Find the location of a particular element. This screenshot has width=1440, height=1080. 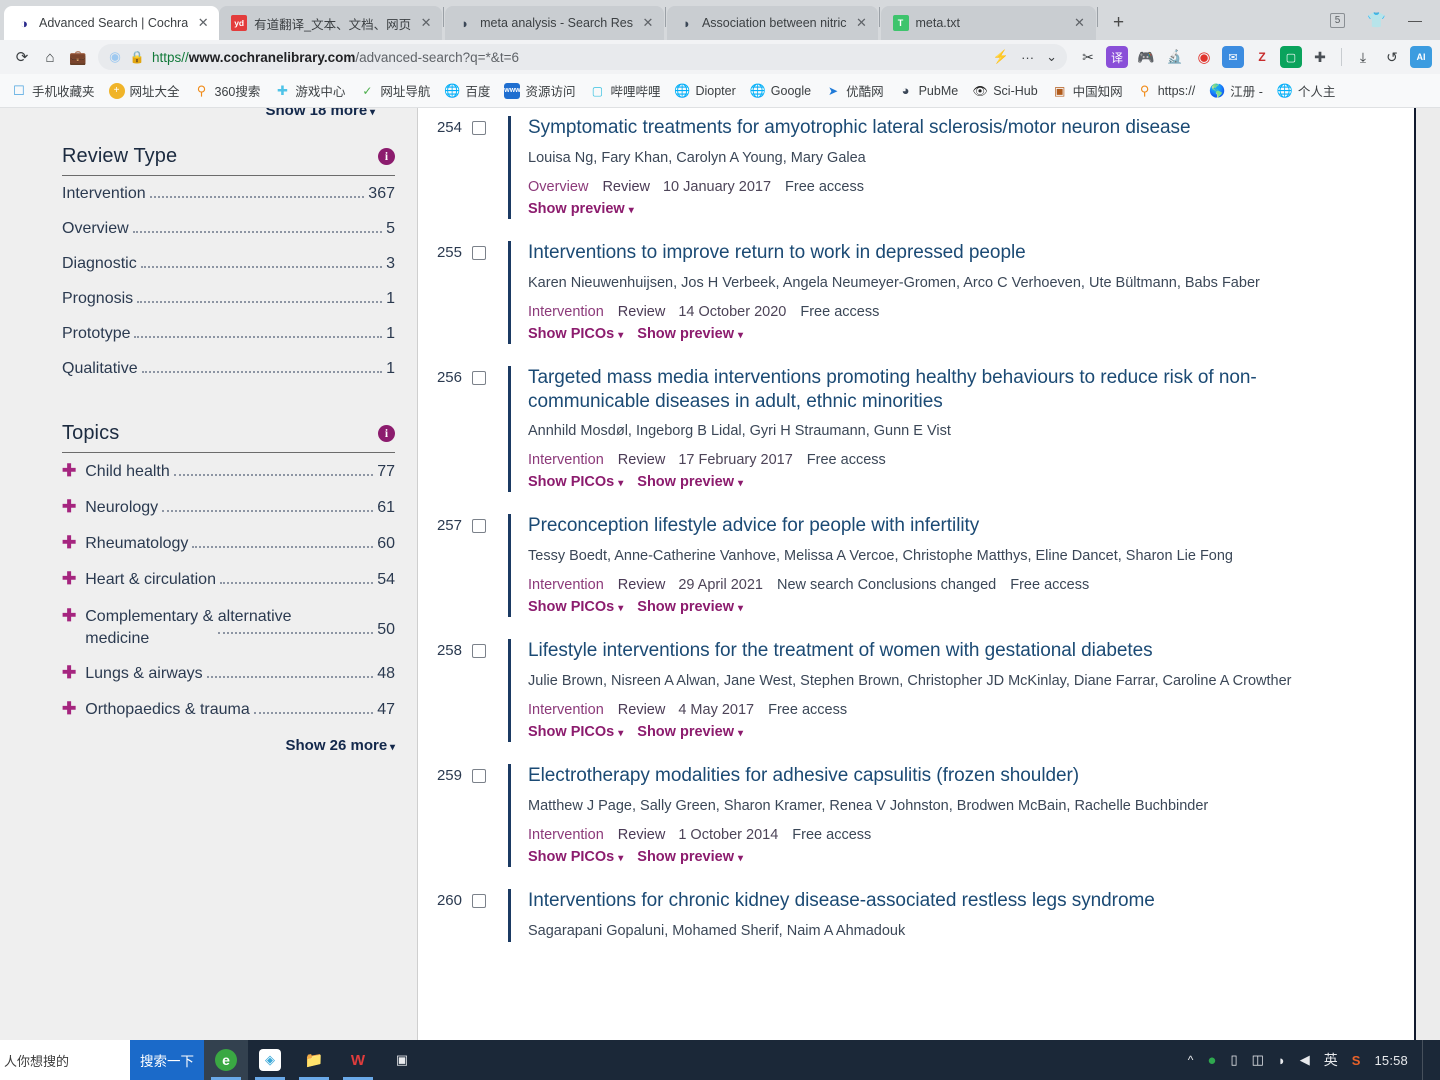

chevron-up-icon: ^ is located at coordinates (1191, 1060).